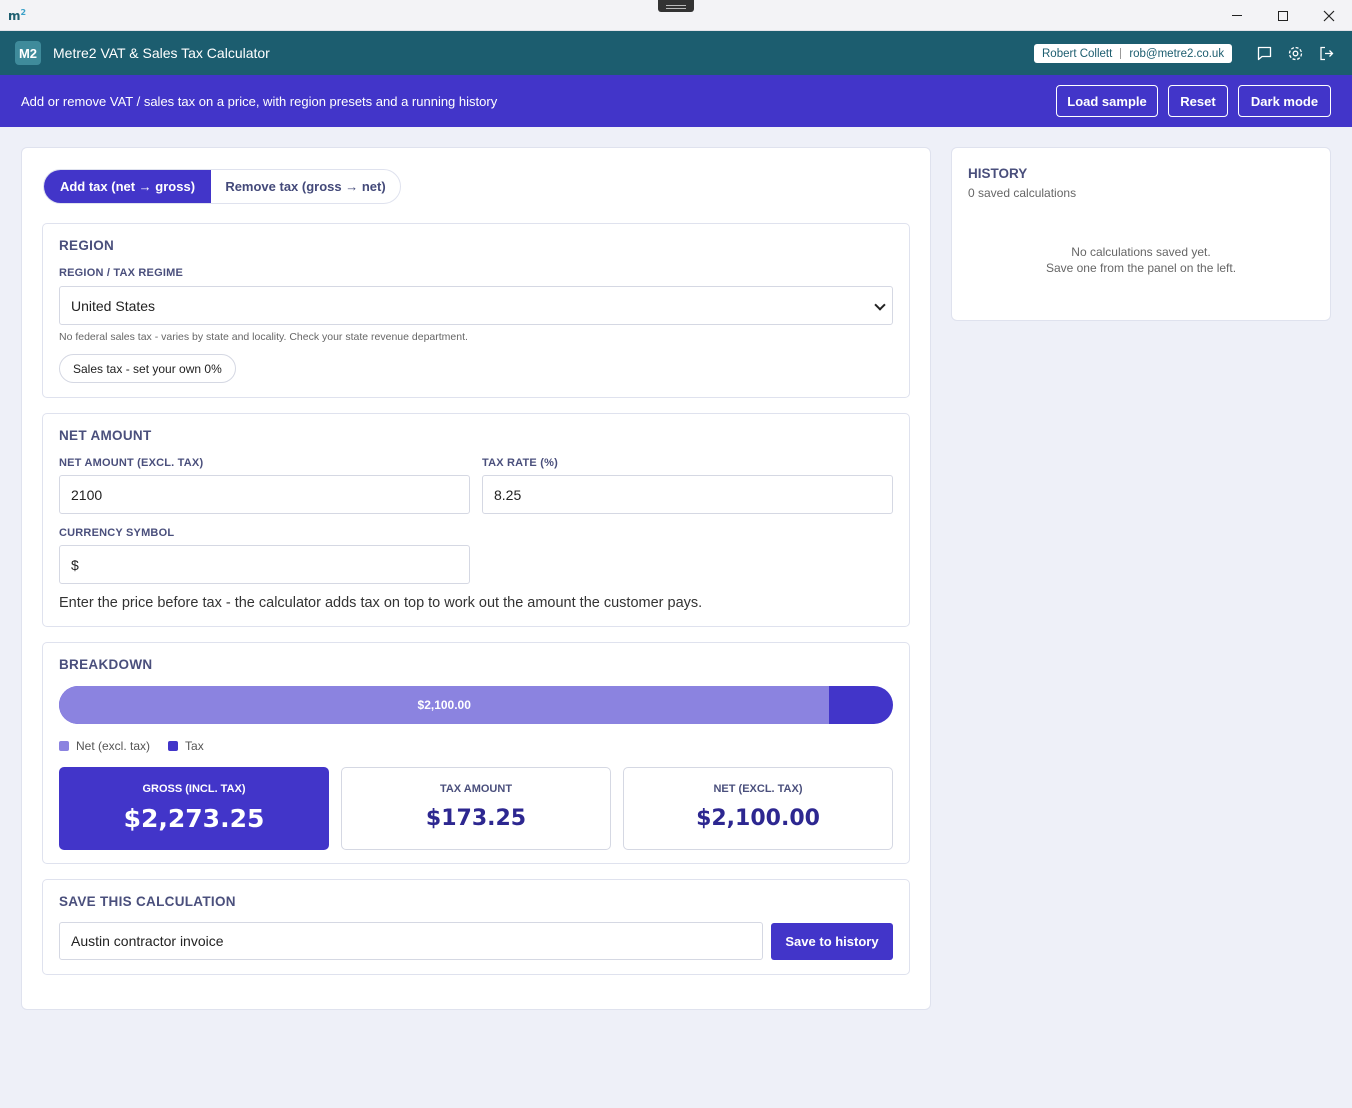 The image size is (1352, 1108). I want to click on tax-rate-label: TAX RATE (%), so click(520, 463).